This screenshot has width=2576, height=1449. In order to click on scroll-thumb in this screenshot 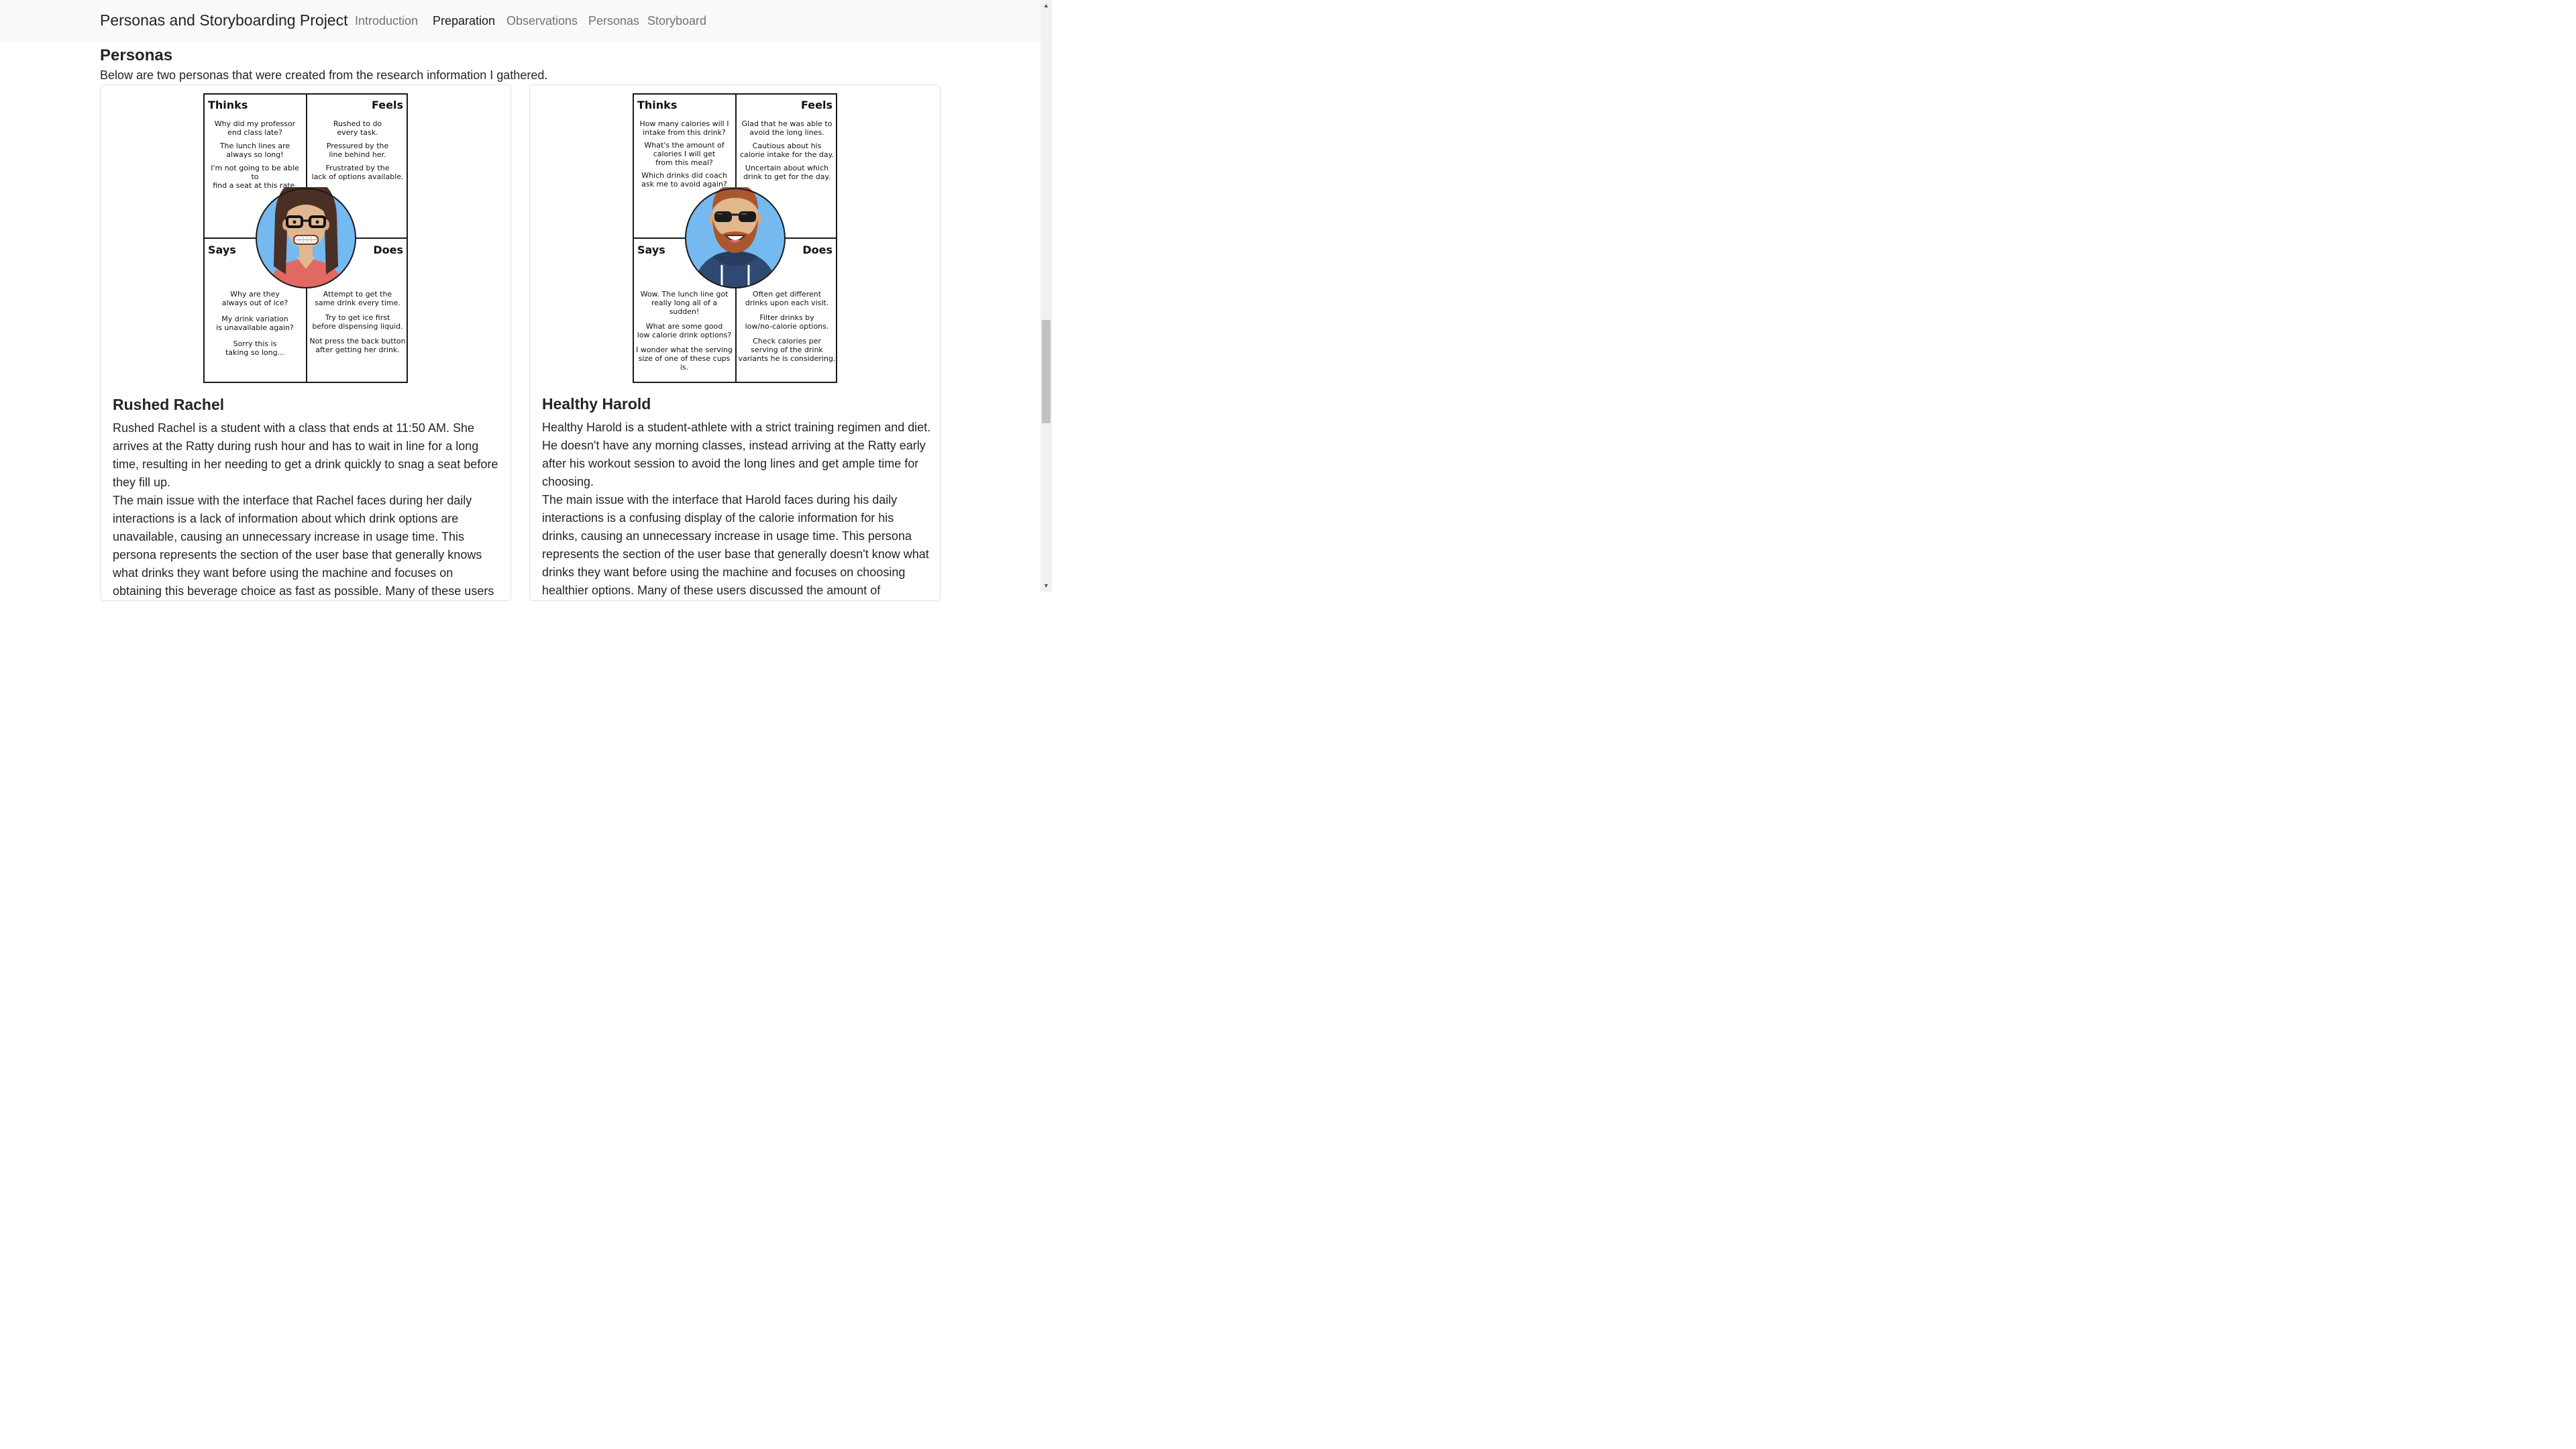, I will do `click(1046, 371)`.